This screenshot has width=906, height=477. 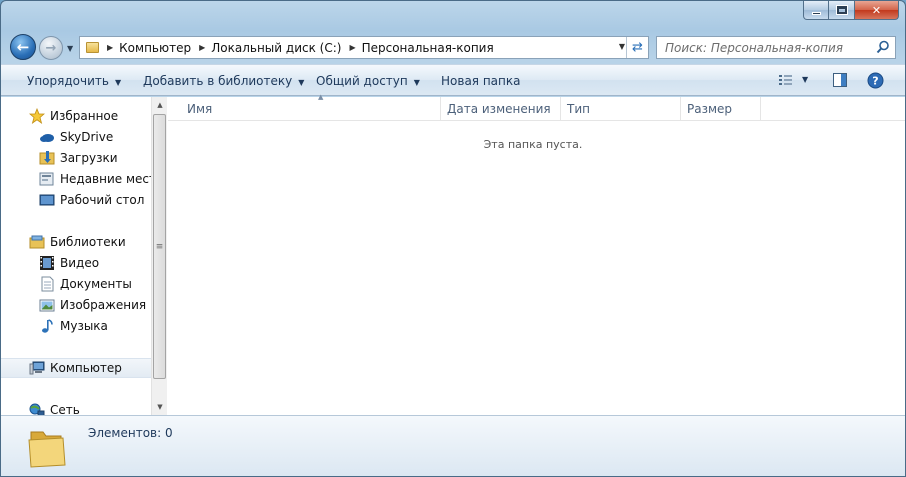 I want to click on column-header-label: Дата изменения, so click(x=499, y=109).